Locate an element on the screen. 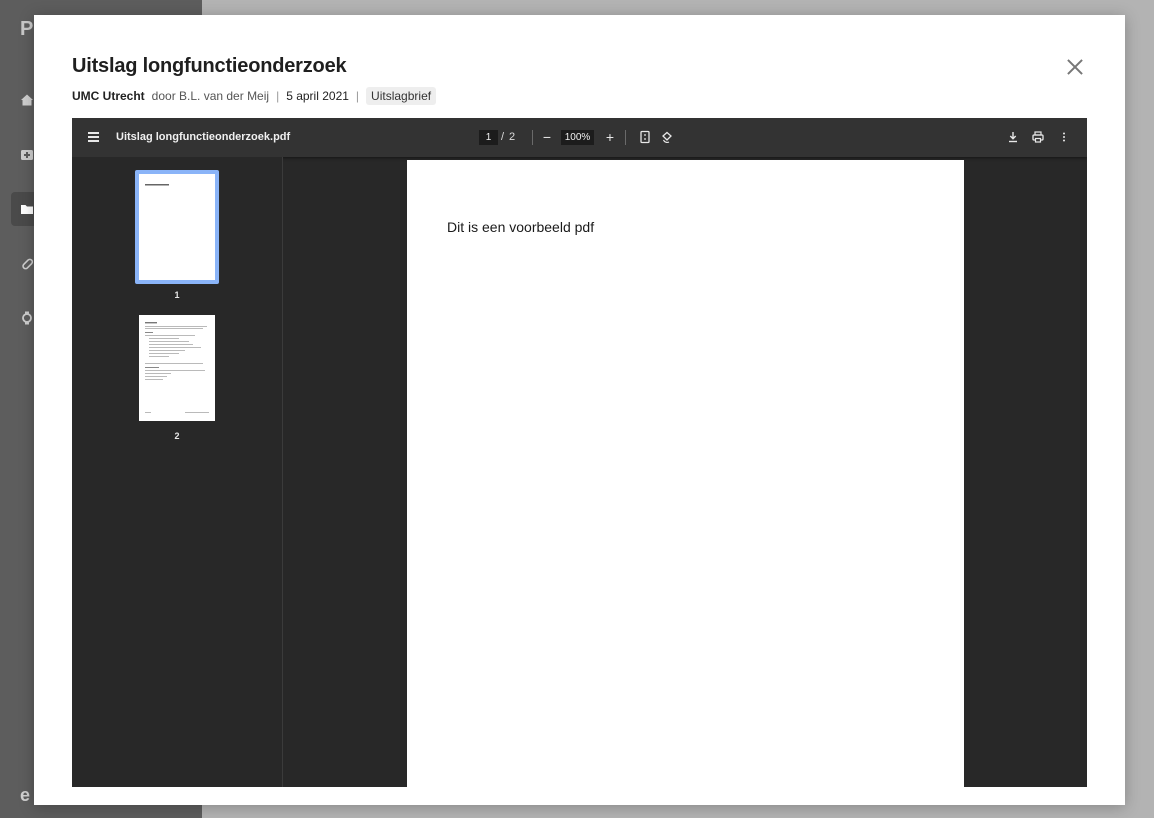 The width and height of the screenshot is (1154, 818). meta-author: door B.L. van der Meij is located at coordinates (210, 96).